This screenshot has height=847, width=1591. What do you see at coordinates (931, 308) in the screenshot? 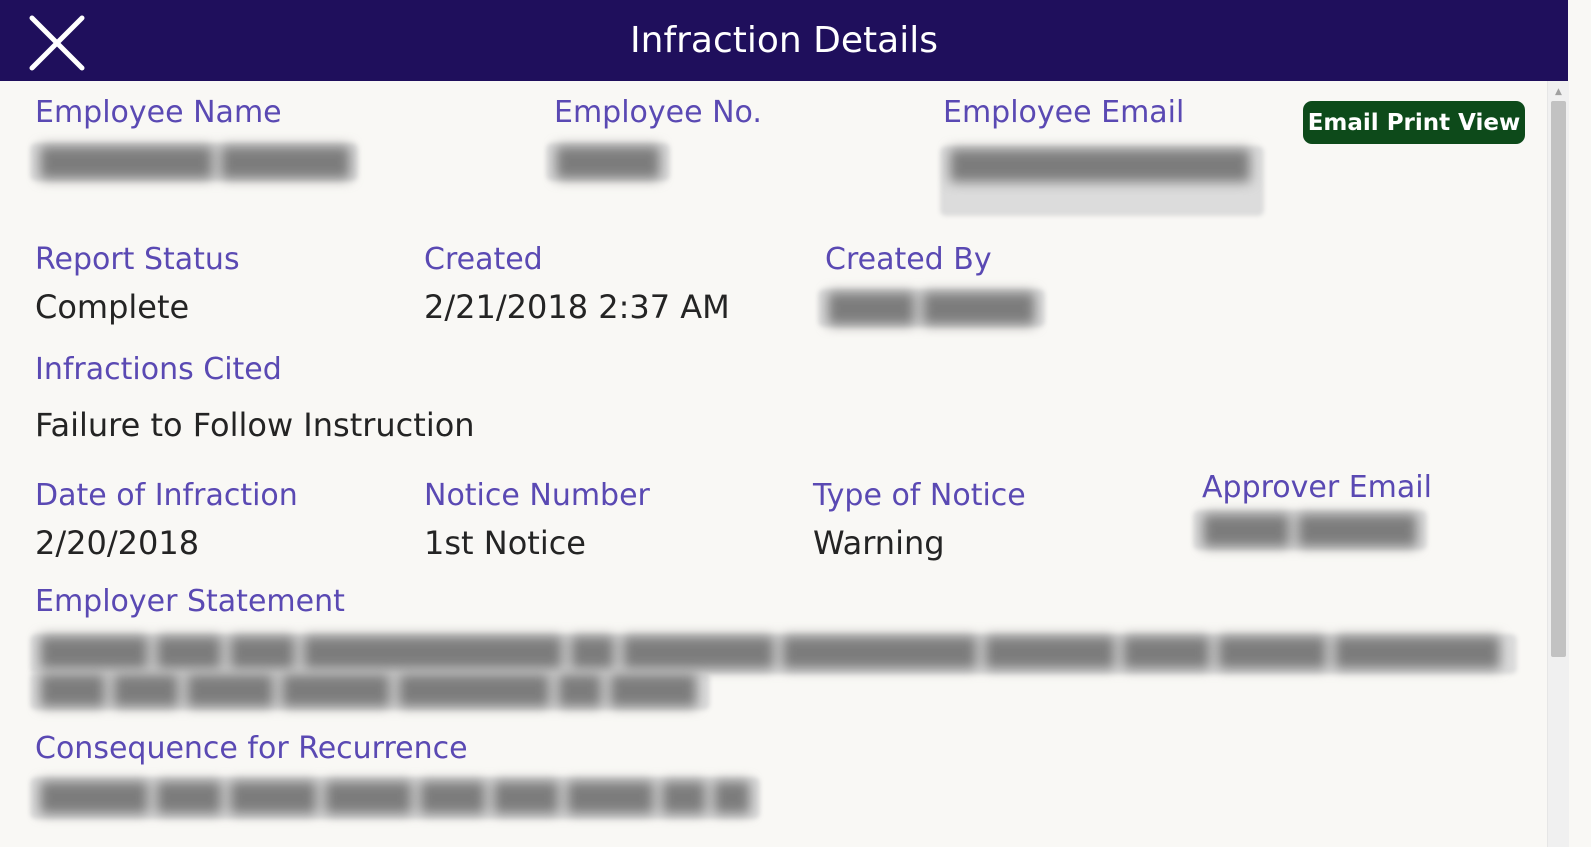
I see `created-by-blurred-text: ████ ████████` at bounding box center [931, 308].